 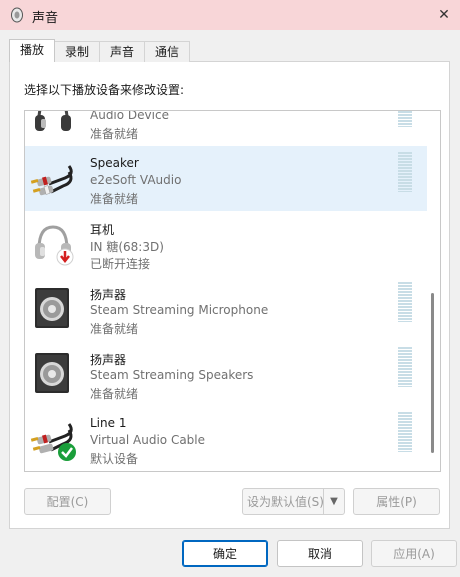 What do you see at coordinates (320, 553) in the screenshot?
I see `cancel-button: 取消` at bounding box center [320, 553].